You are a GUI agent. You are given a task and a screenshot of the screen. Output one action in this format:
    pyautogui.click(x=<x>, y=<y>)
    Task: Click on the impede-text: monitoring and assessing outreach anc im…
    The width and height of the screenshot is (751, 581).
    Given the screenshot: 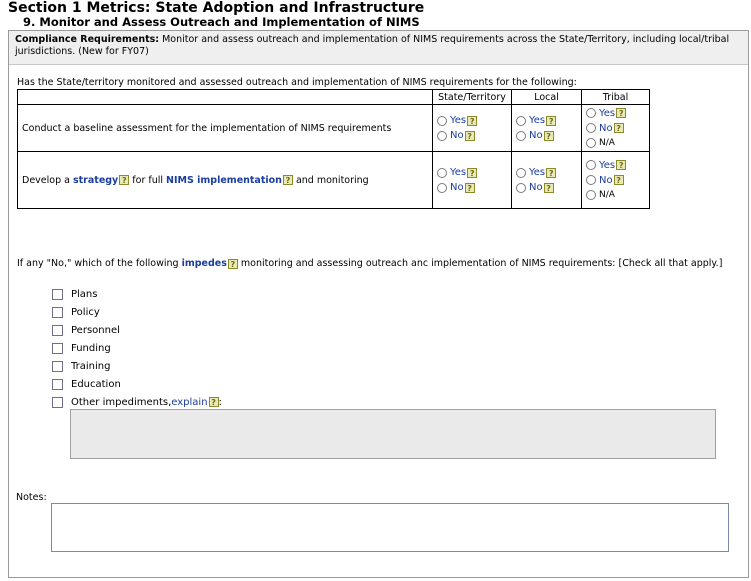 What is the action you would take?
    pyautogui.click(x=480, y=263)
    